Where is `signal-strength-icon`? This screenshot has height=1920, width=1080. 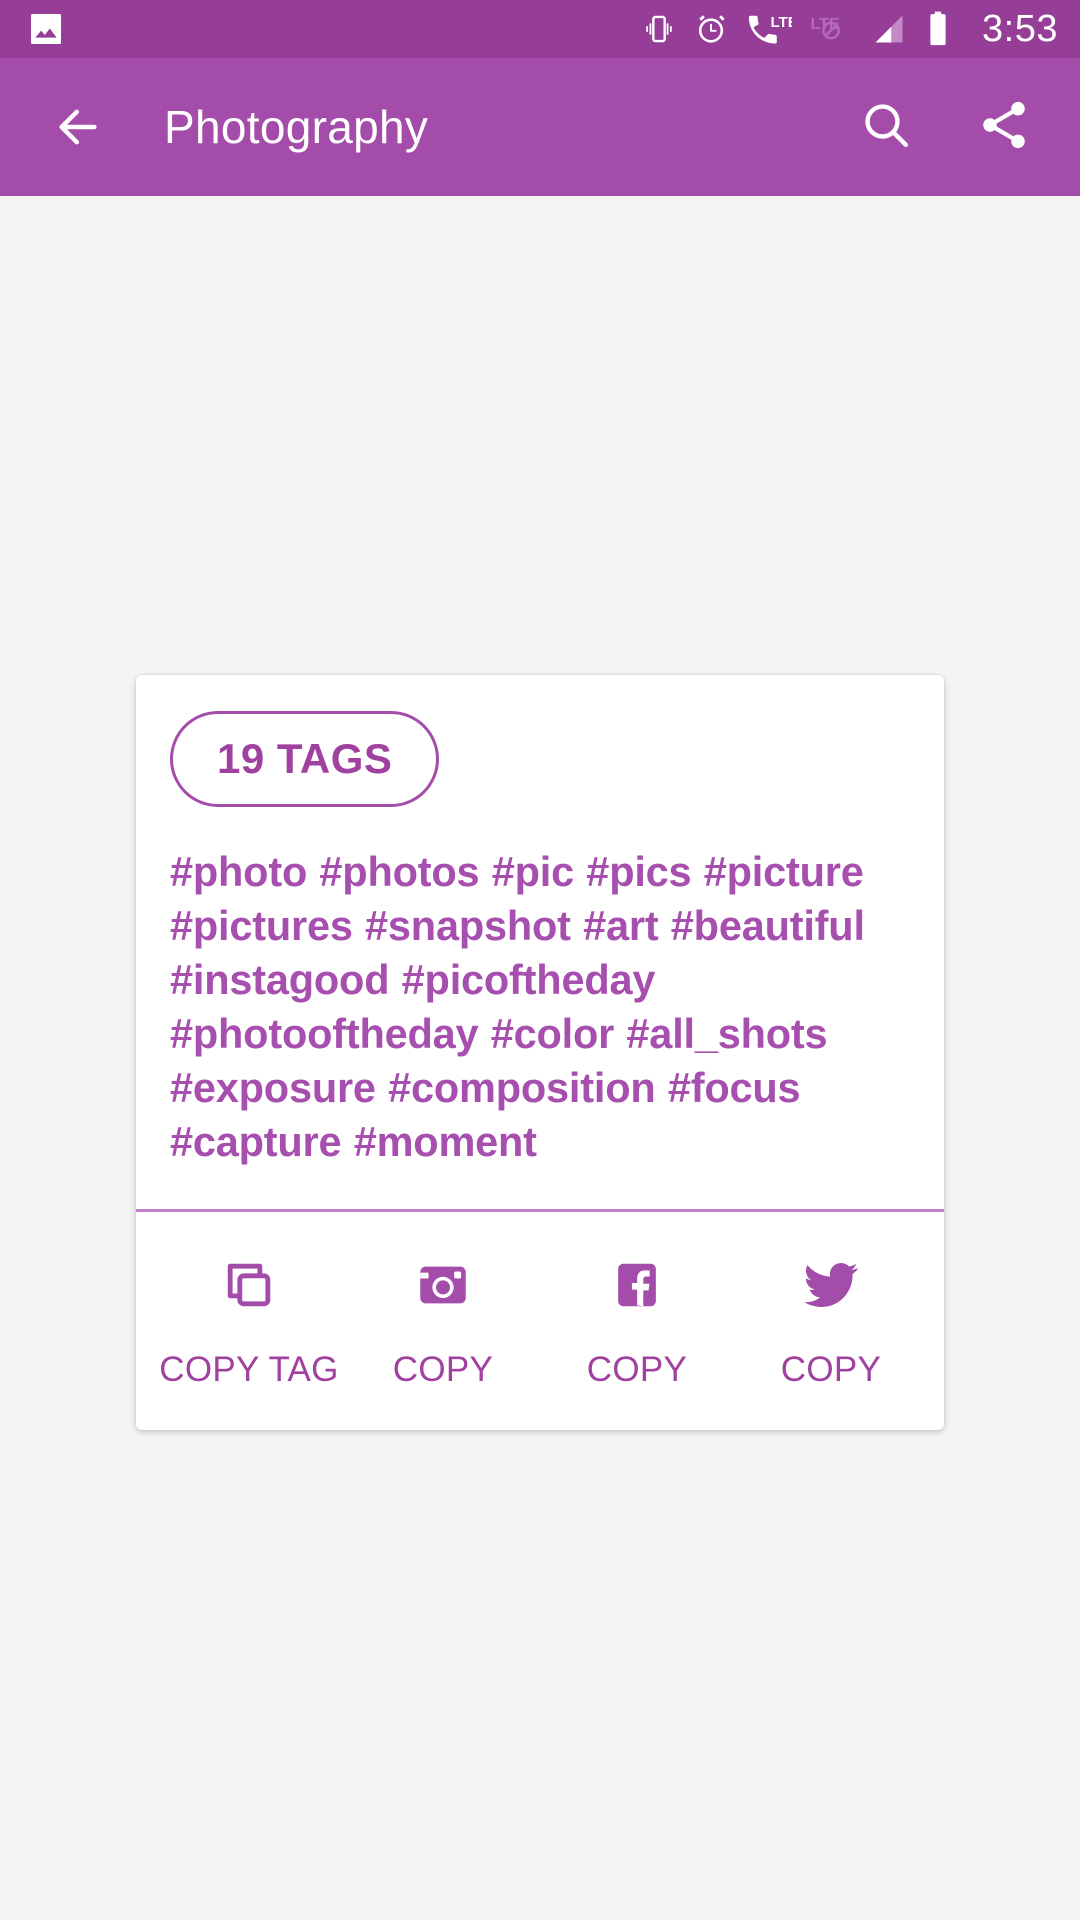 signal-strength-icon is located at coordinates (889, 29).